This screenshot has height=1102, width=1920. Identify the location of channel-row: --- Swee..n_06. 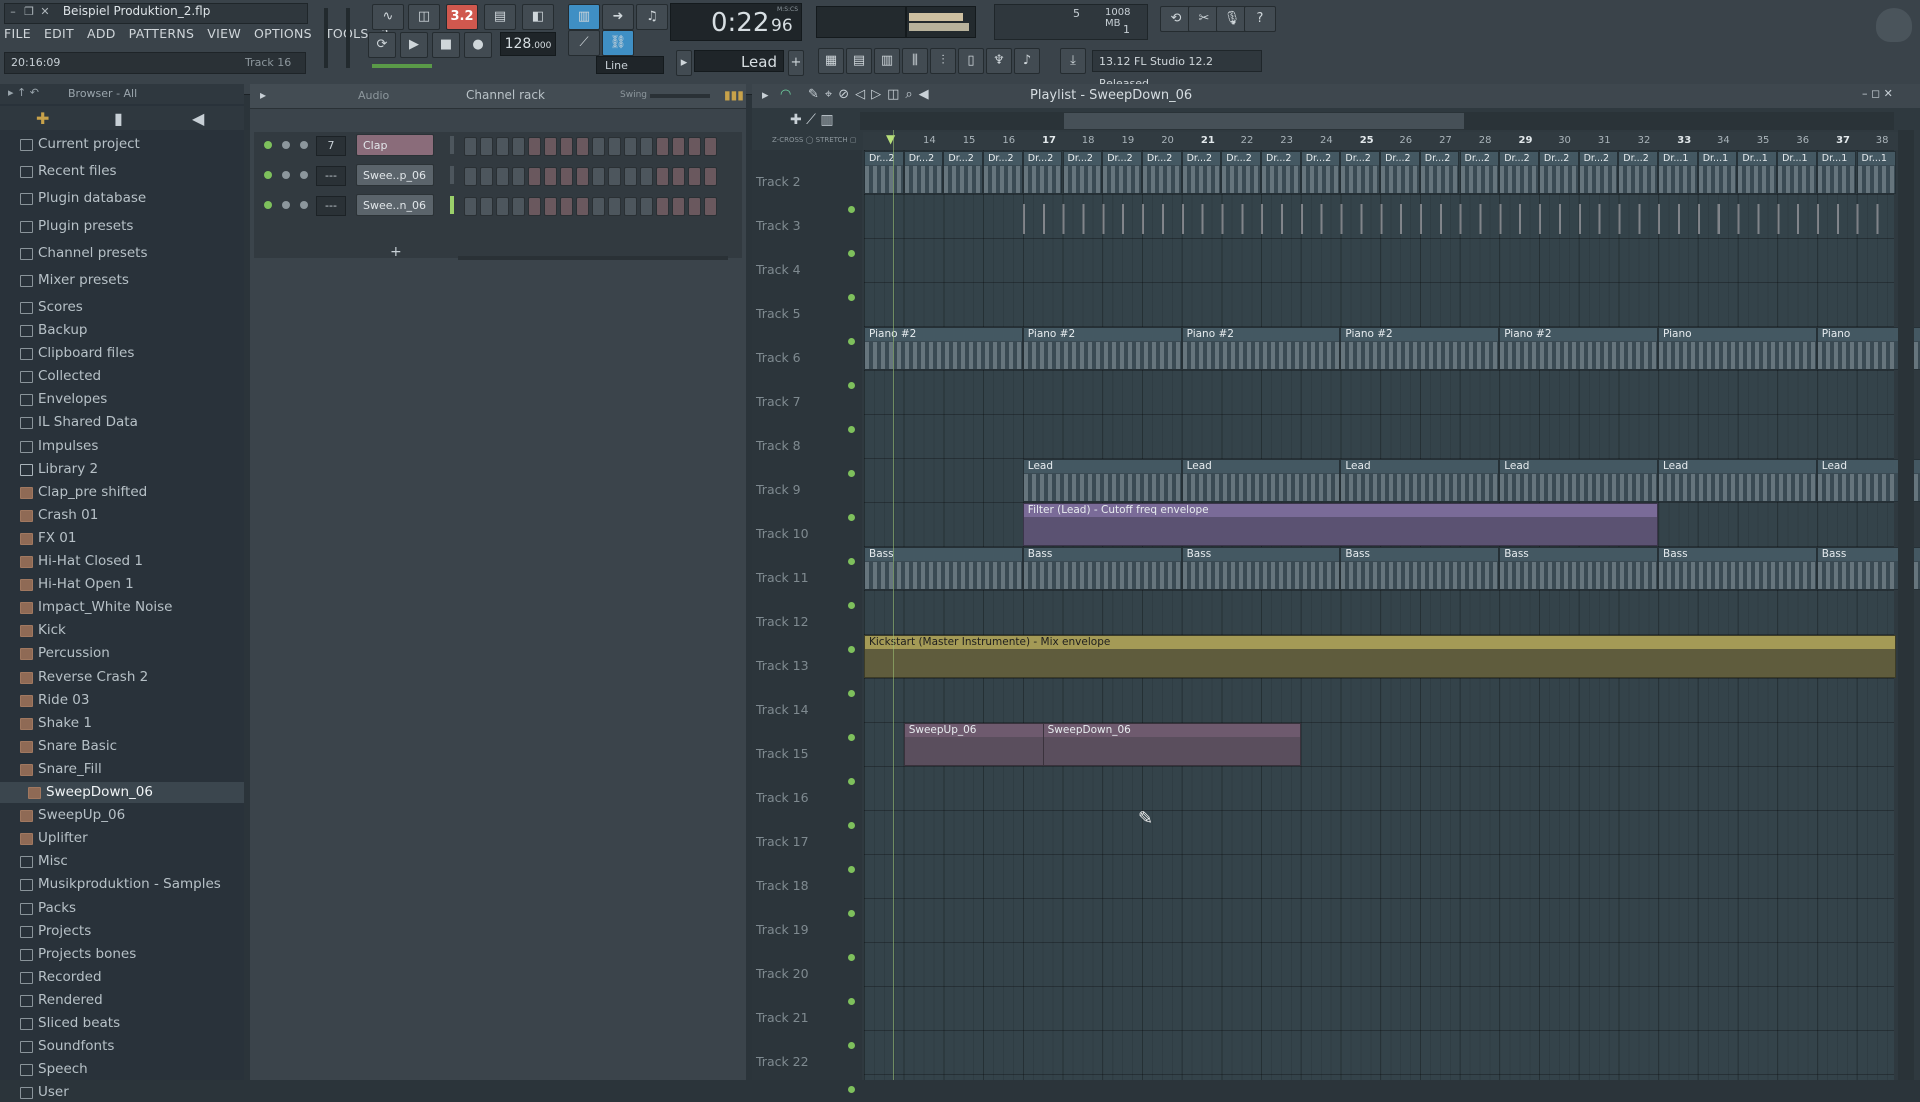
(500, 205).